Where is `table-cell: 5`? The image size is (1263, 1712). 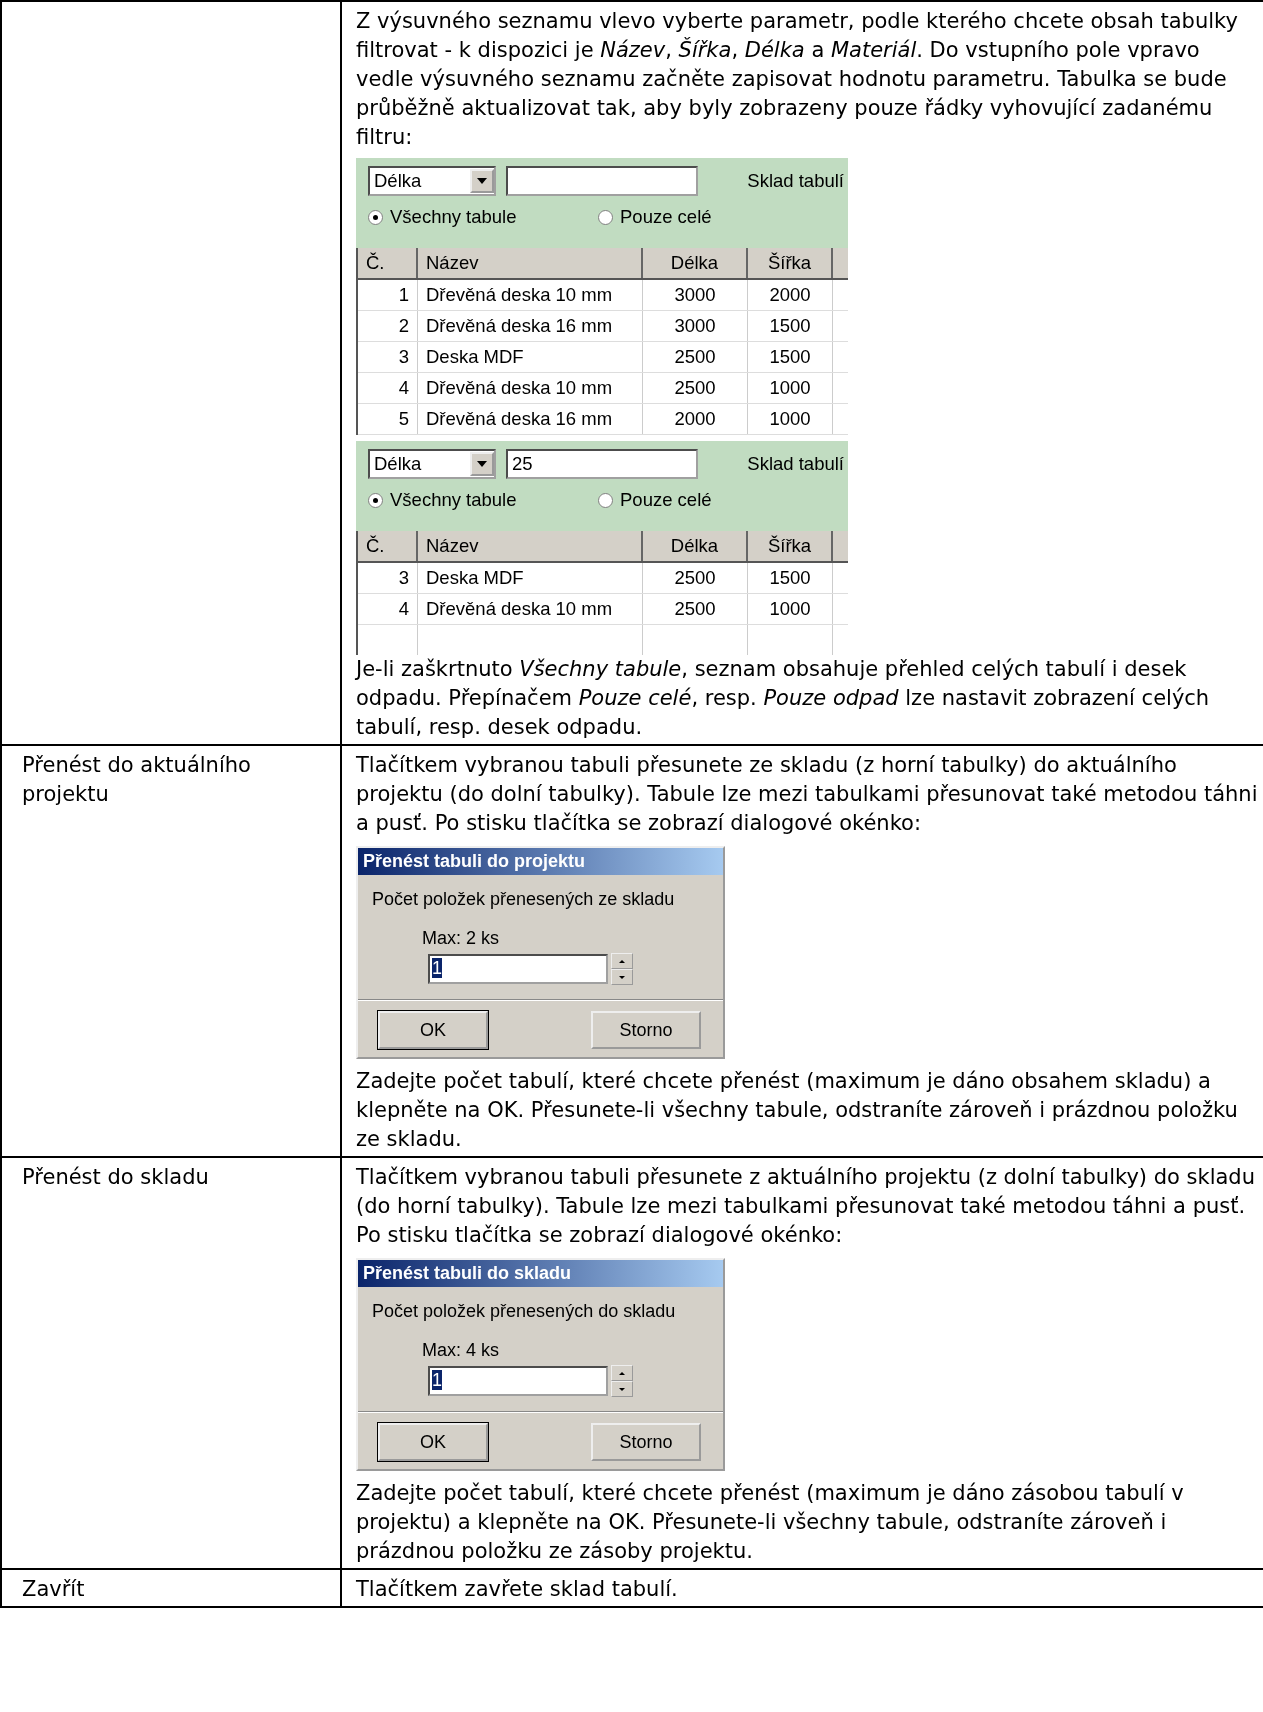 table-cell: 5 is located at coordinates (388, 419).